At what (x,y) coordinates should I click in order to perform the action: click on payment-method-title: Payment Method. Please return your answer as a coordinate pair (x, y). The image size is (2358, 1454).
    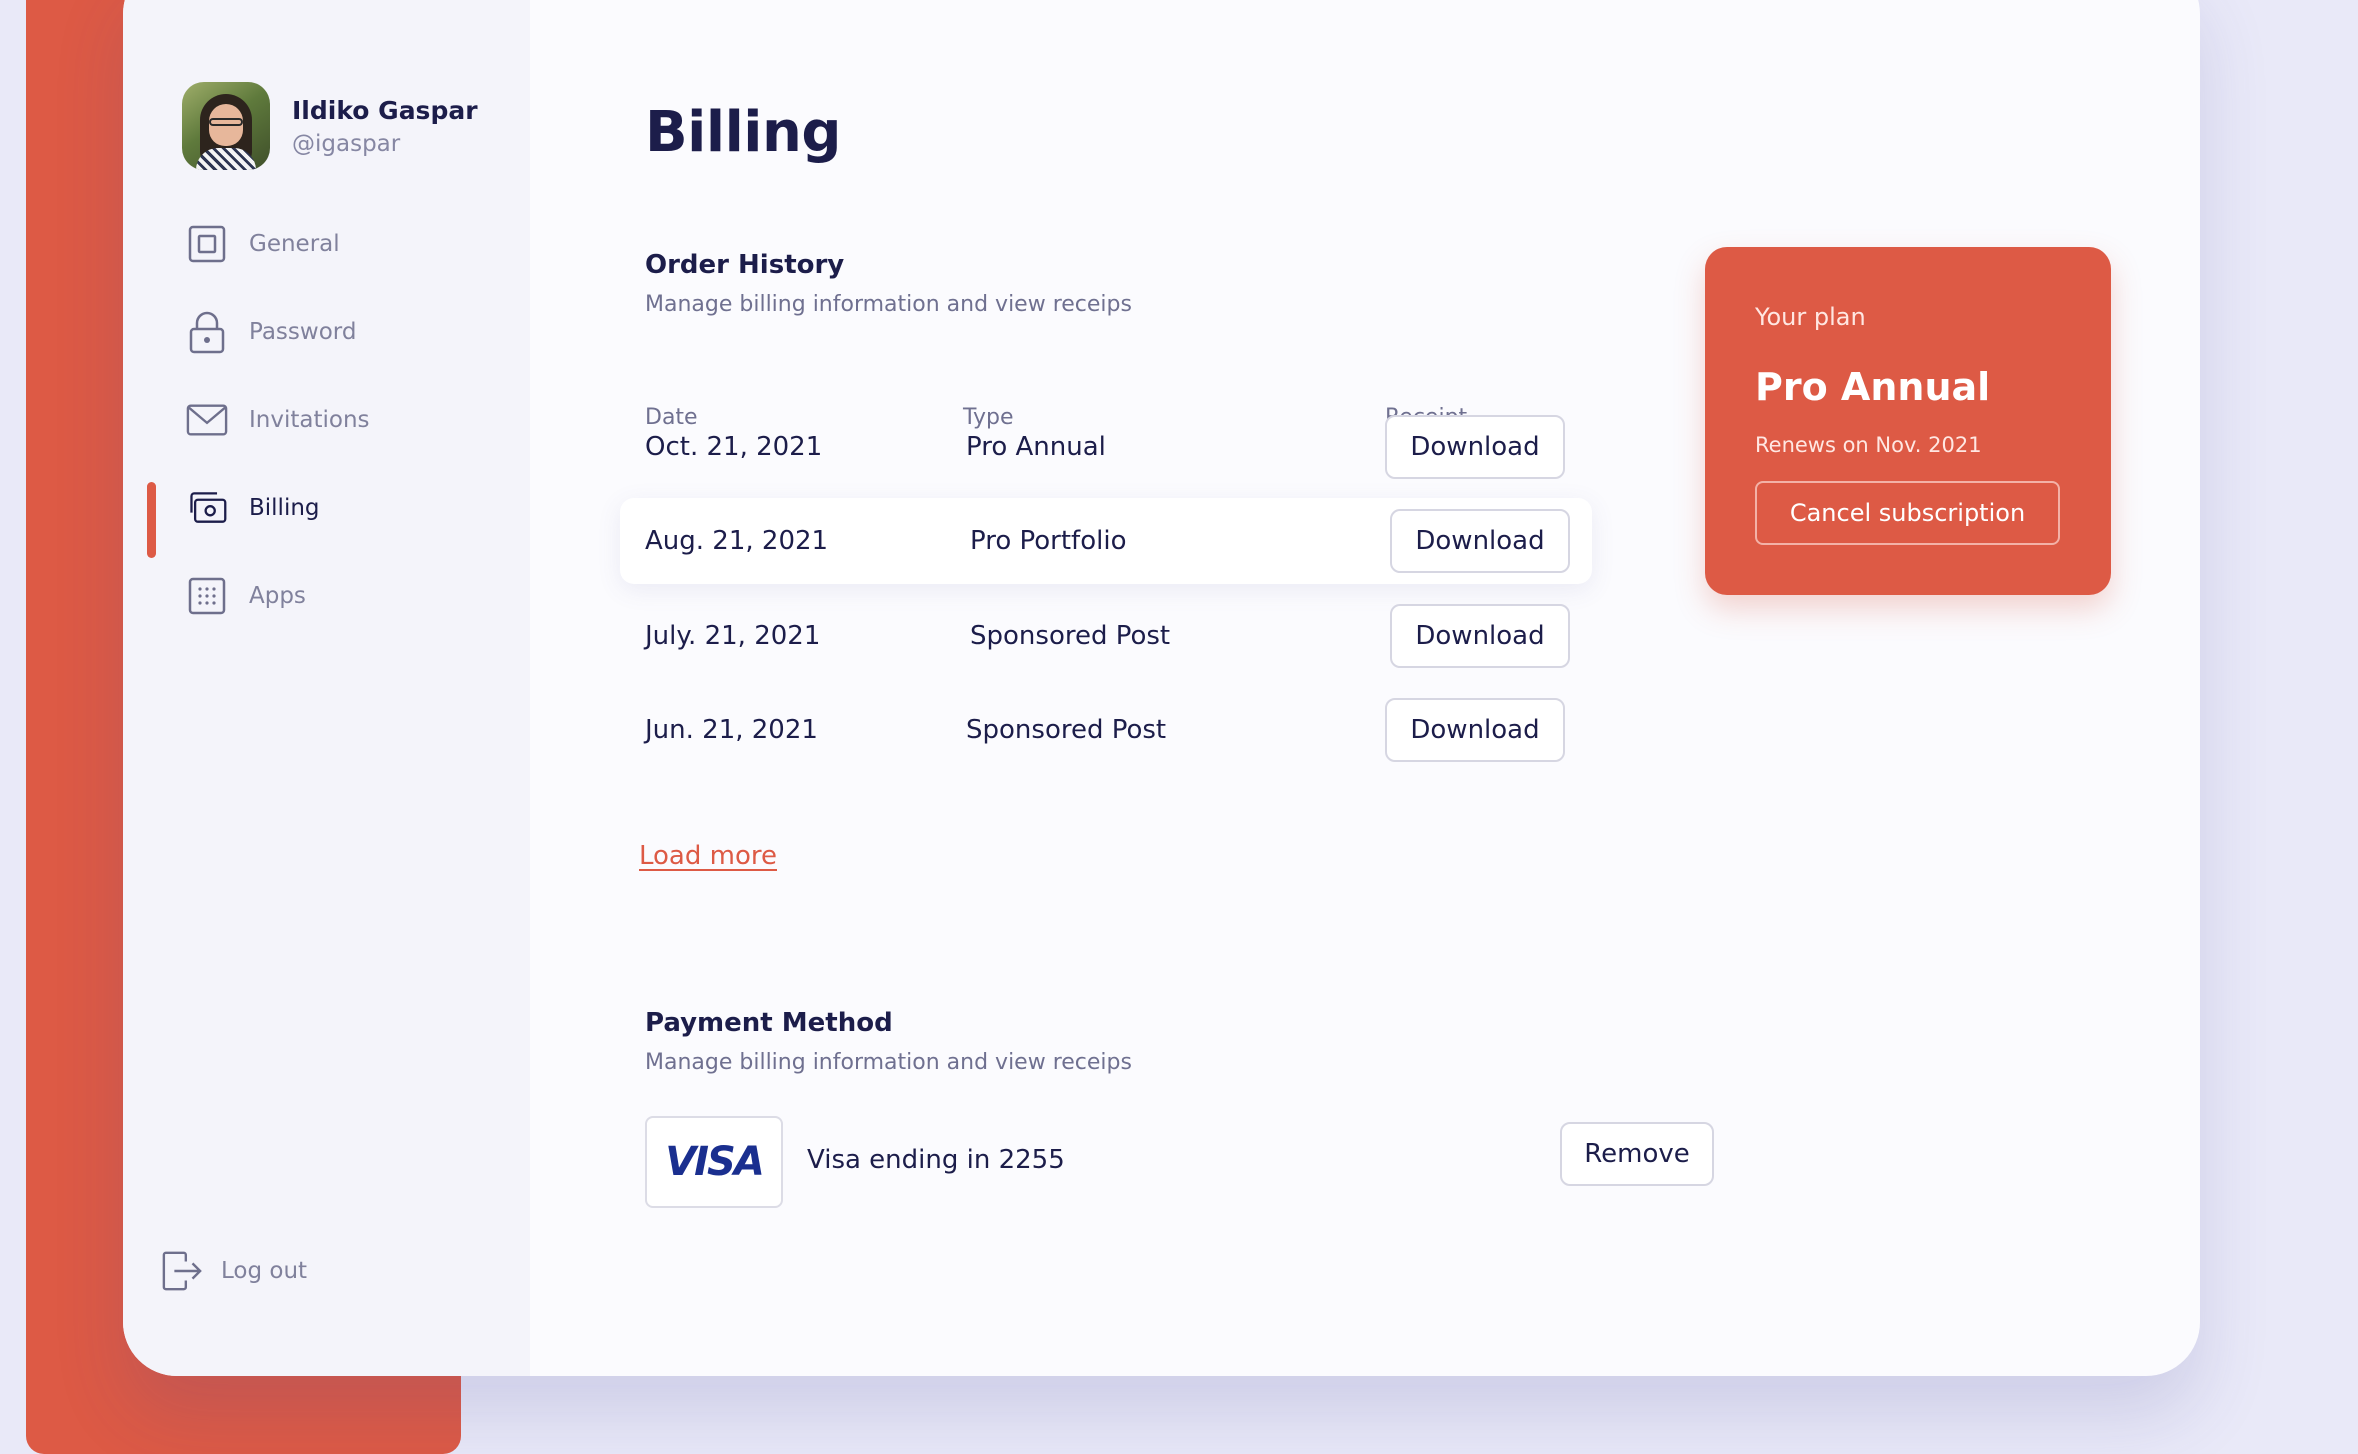
    Looking at the image, I should click on (769, 1023).